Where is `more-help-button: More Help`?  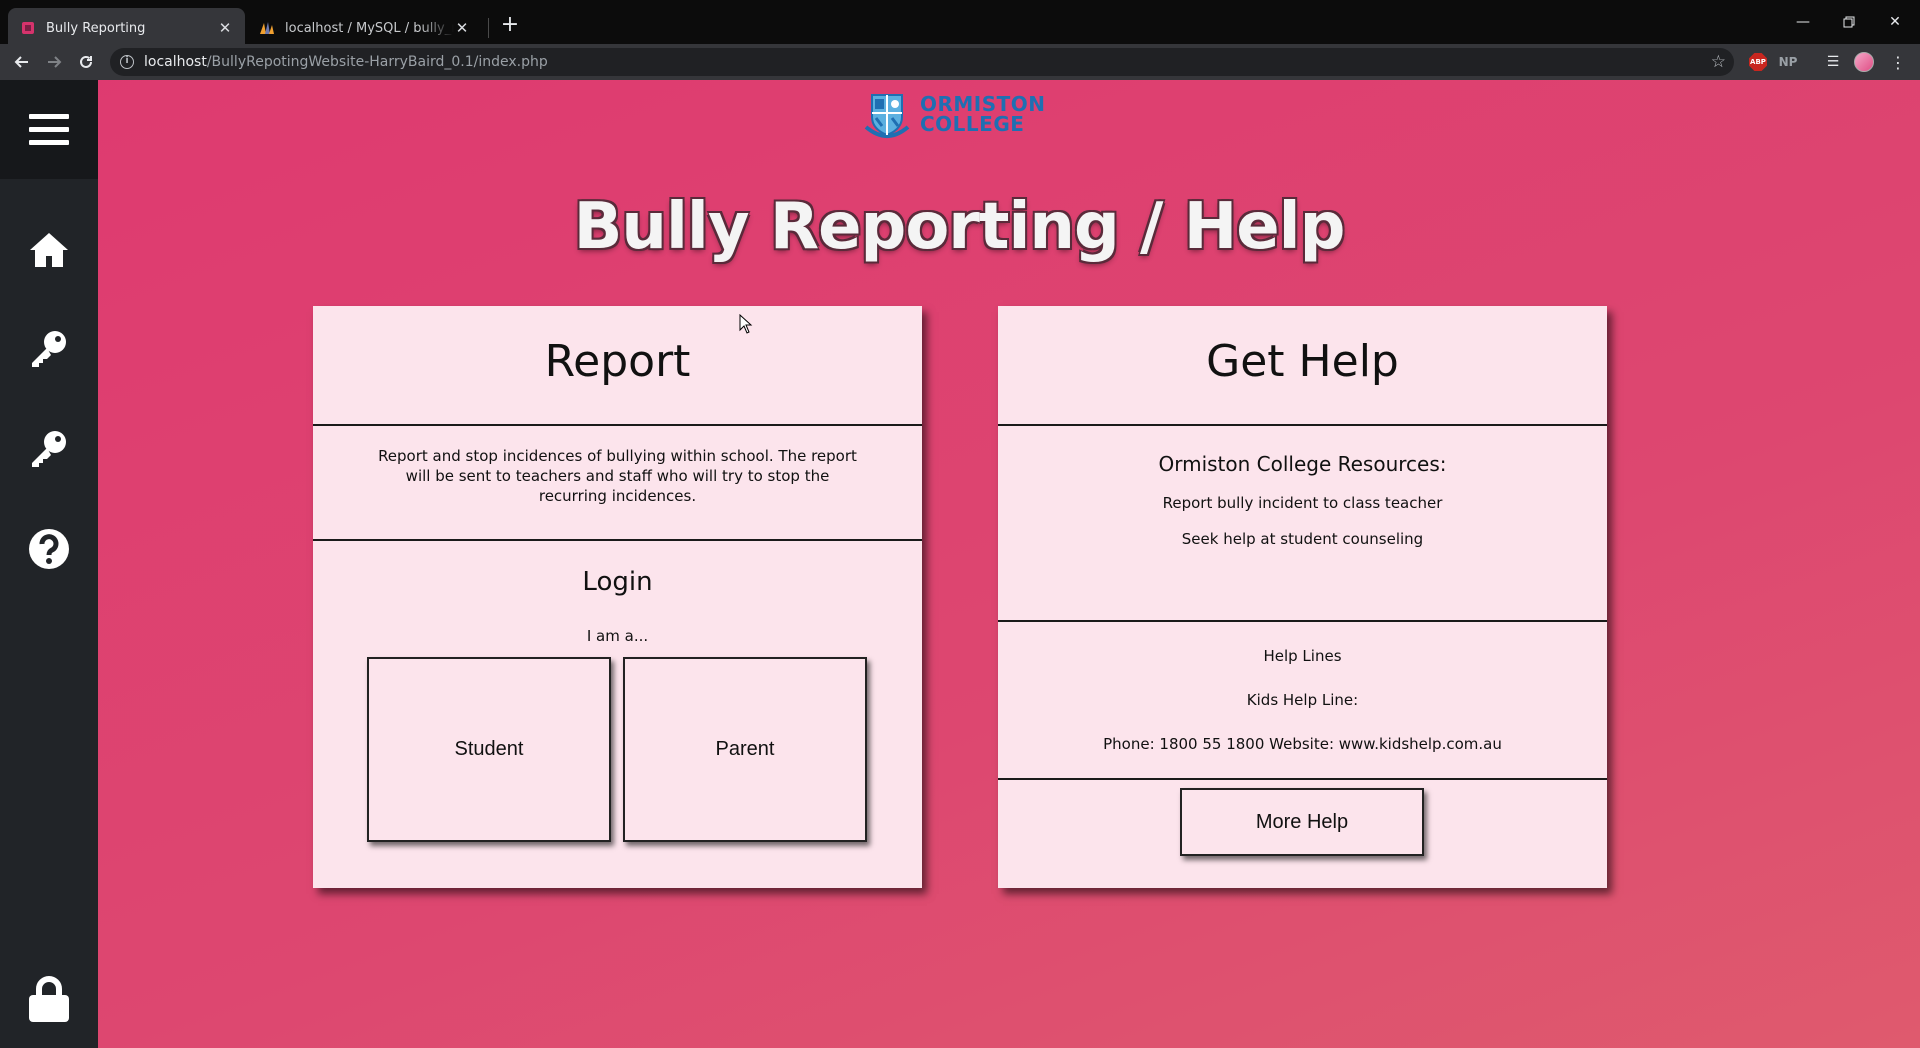 more-help-button: More Help is located at coordinates (1302, 822).